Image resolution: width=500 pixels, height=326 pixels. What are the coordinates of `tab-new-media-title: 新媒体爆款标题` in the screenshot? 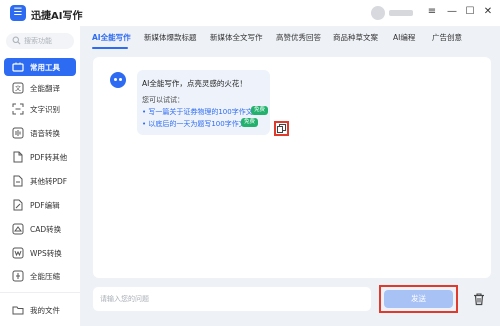 It's located at (170, 37).